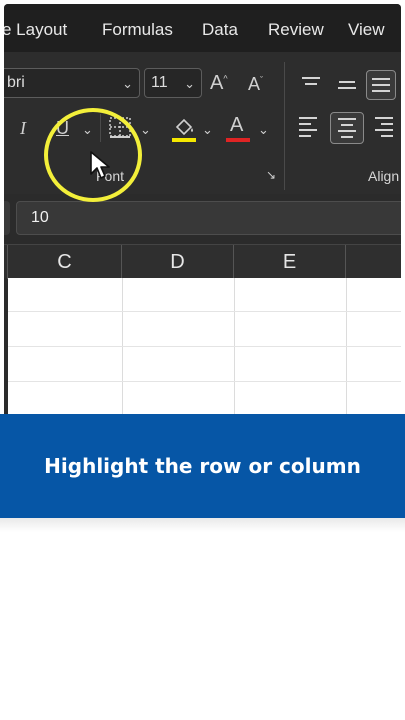 This screenshot has width=405, height=720. What do you see at coordinates (202, 525) in the screenshot?
I see `banner-shadow` at bounding box center [202, 525].